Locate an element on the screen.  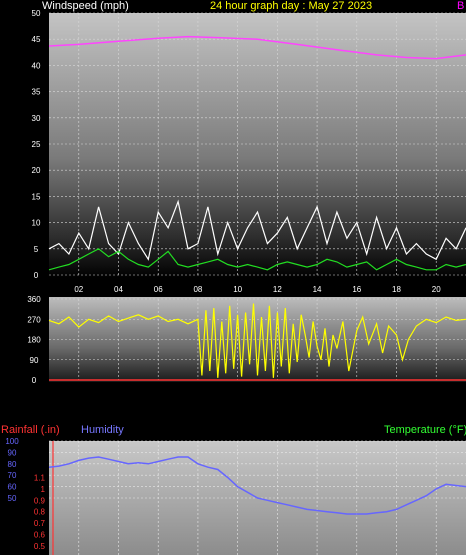
rain-y-tick: 0.8 is located at coordinates (40, 512).